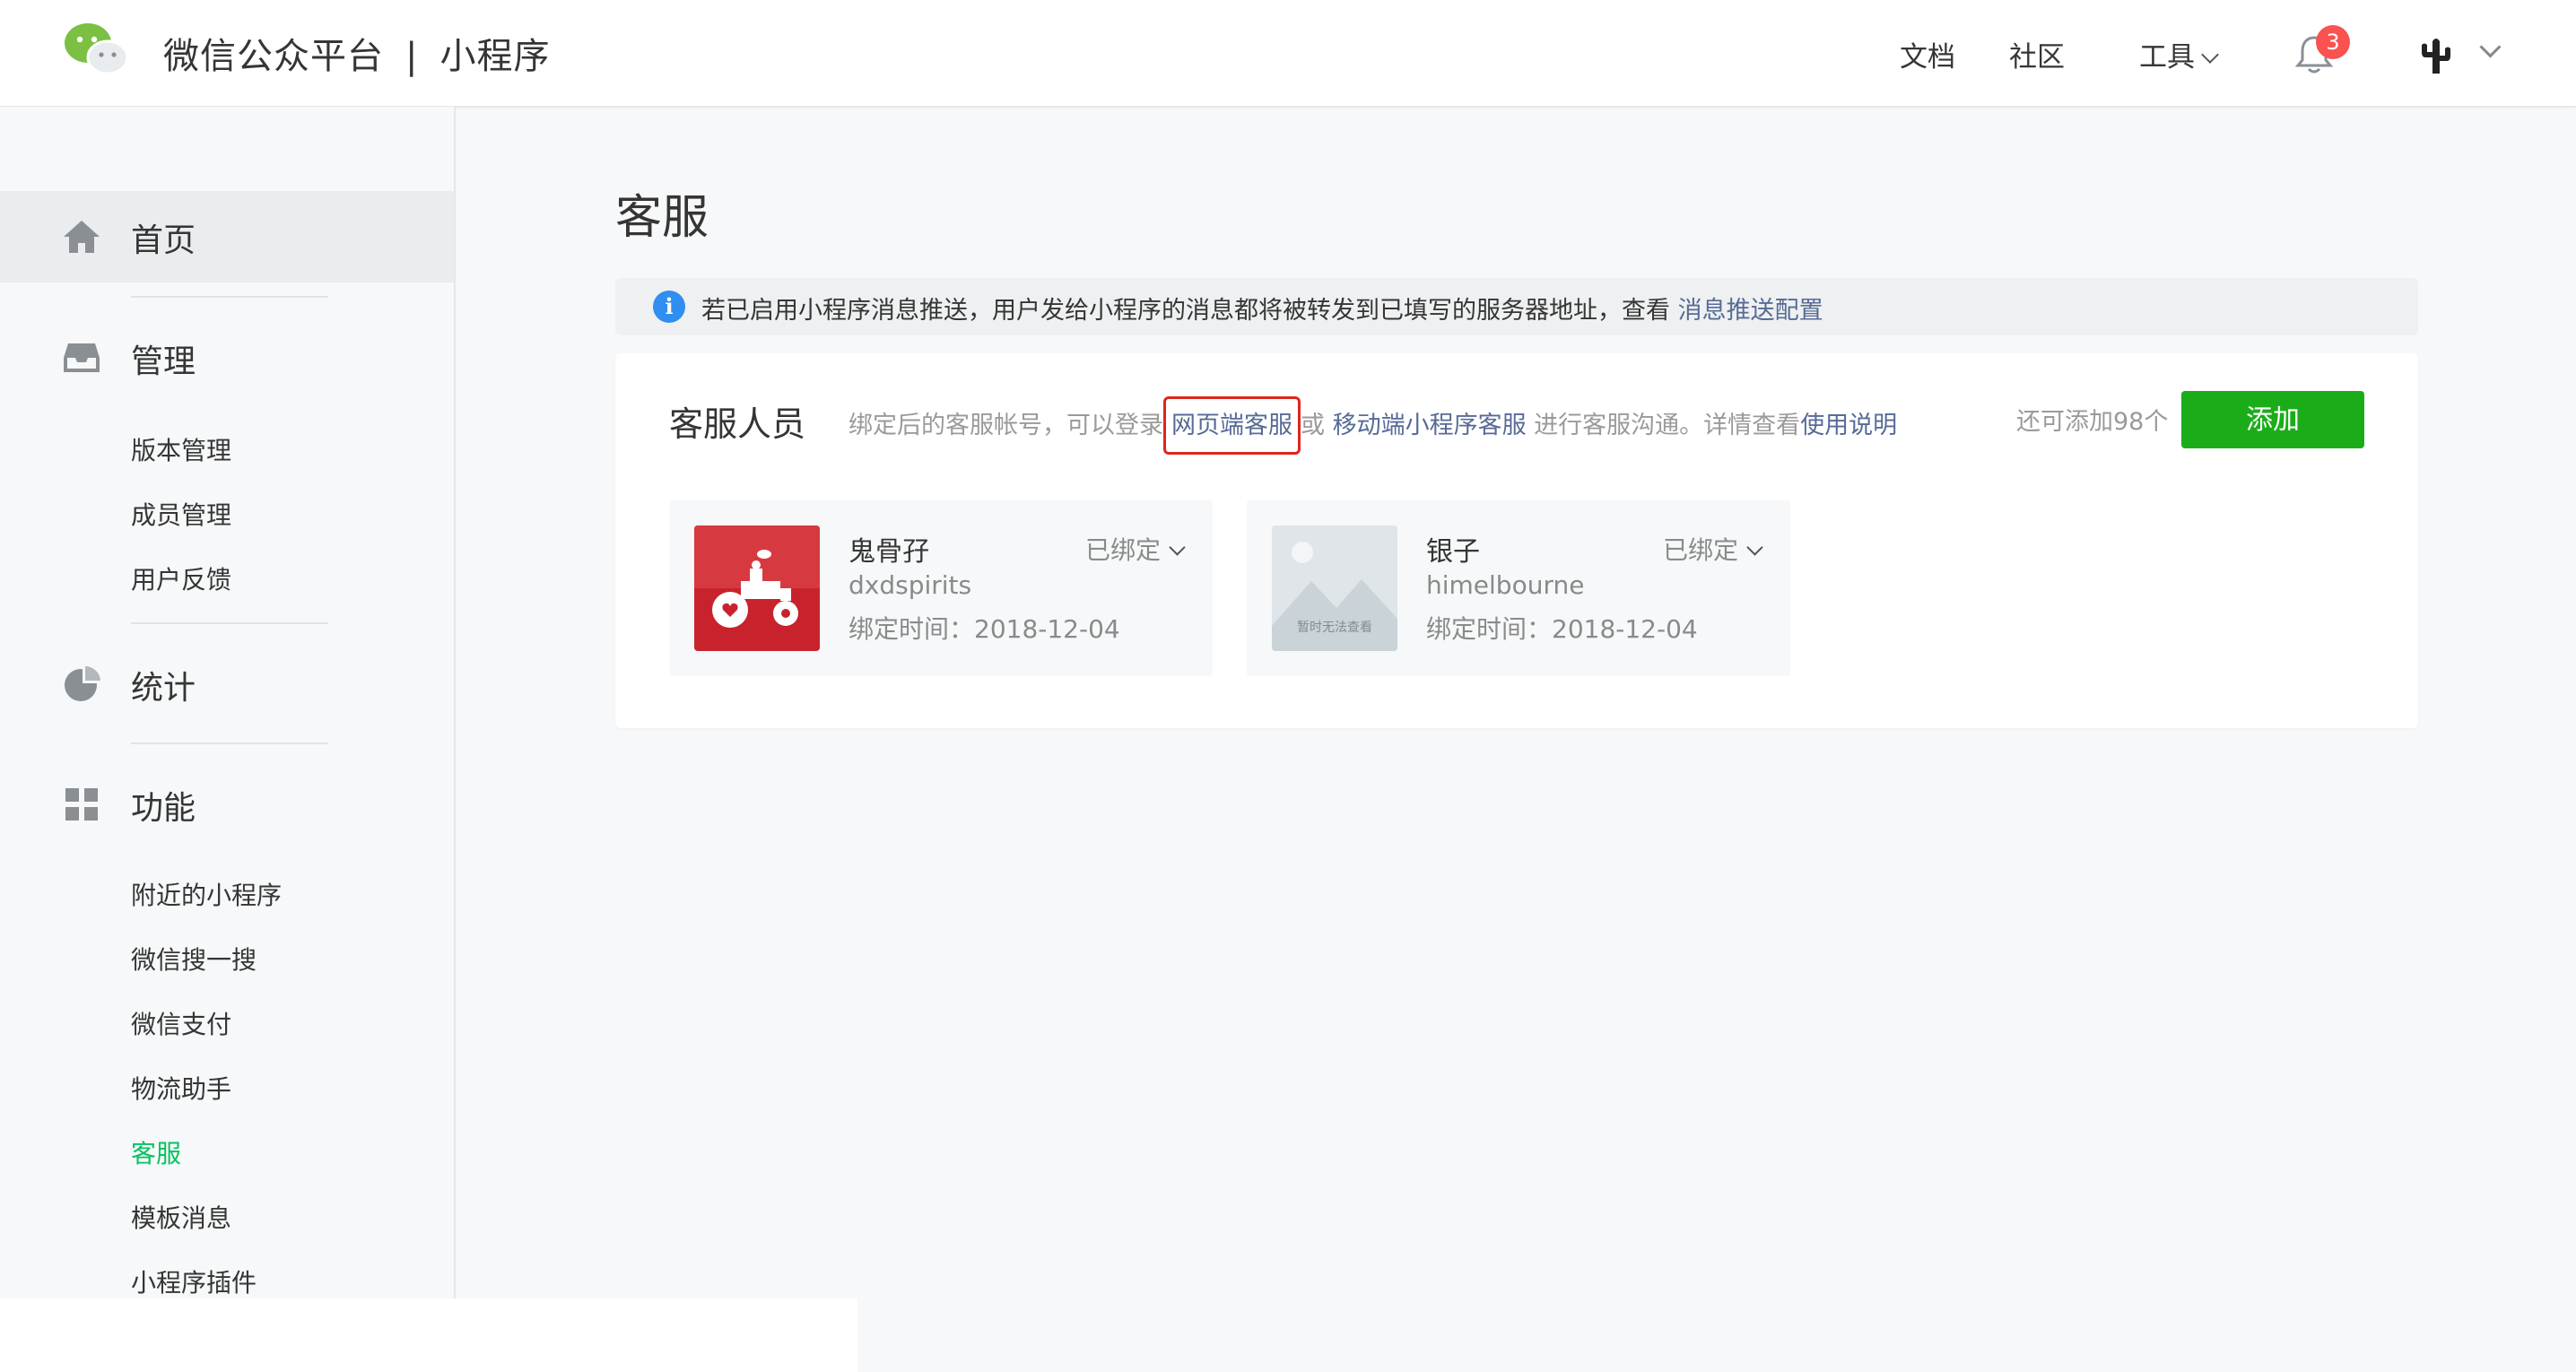 The image size is (2576, 1372). What do you see at coordinates (495, 56) in the screenshot?
I see `brand-product: 小程序` at bounding box center [495, 56].